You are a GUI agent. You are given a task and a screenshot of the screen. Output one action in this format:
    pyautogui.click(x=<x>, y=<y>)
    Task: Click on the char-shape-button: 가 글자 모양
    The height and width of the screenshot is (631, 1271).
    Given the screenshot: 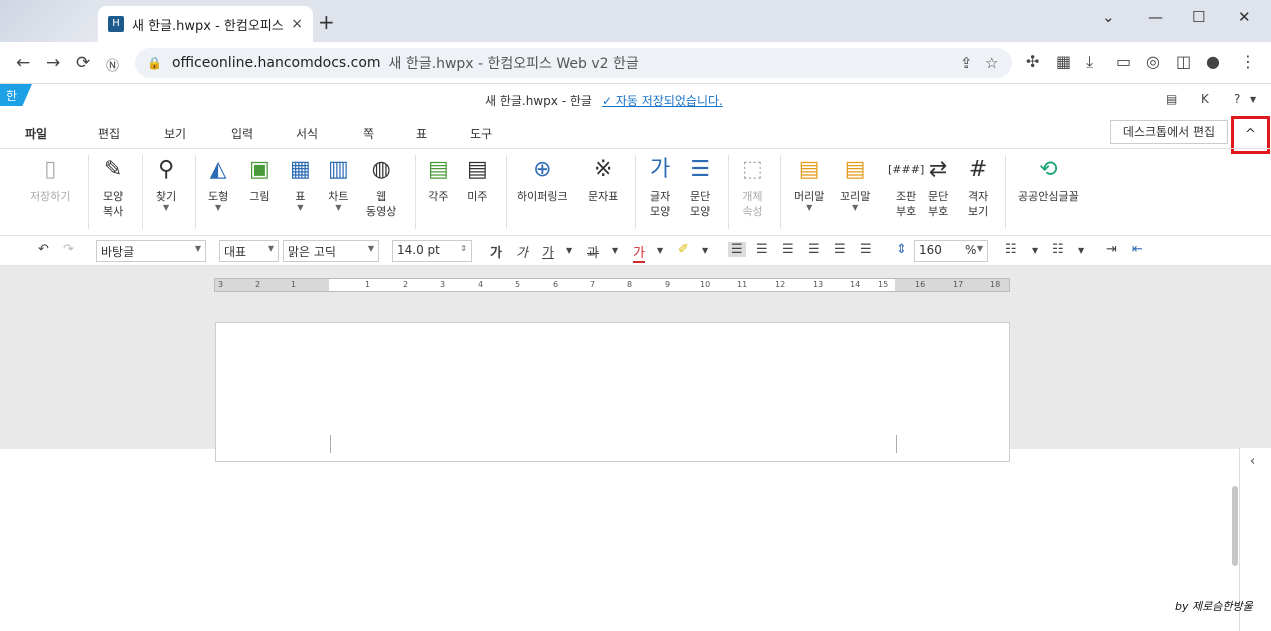 What is the action you would take?
    pyautogui.click(x=660, y=187)
    